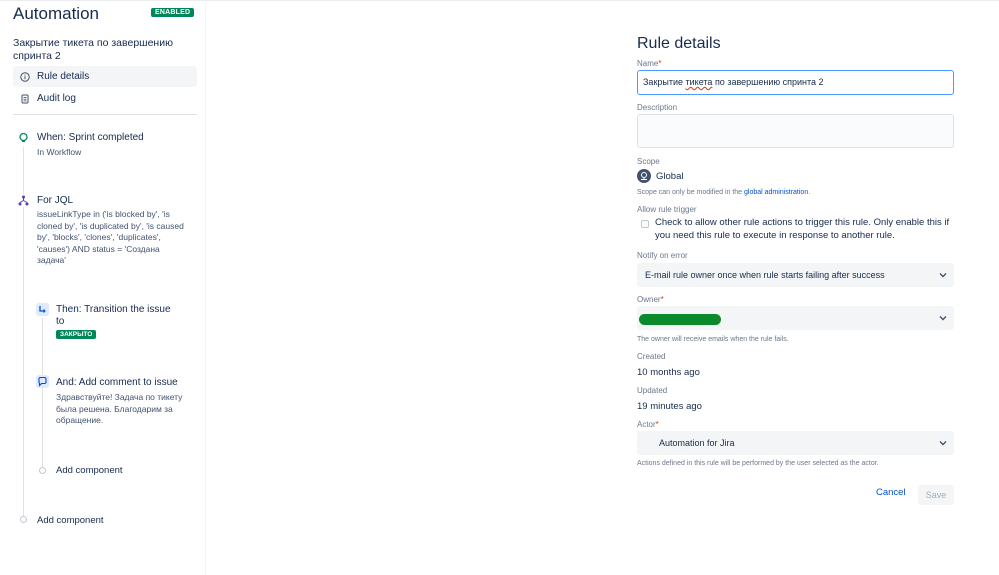 The image size is (999, 575). What do you see at coordinates (105, 114) in the screenshot?
I see `nav-divider` at bounding box center [105, 114].